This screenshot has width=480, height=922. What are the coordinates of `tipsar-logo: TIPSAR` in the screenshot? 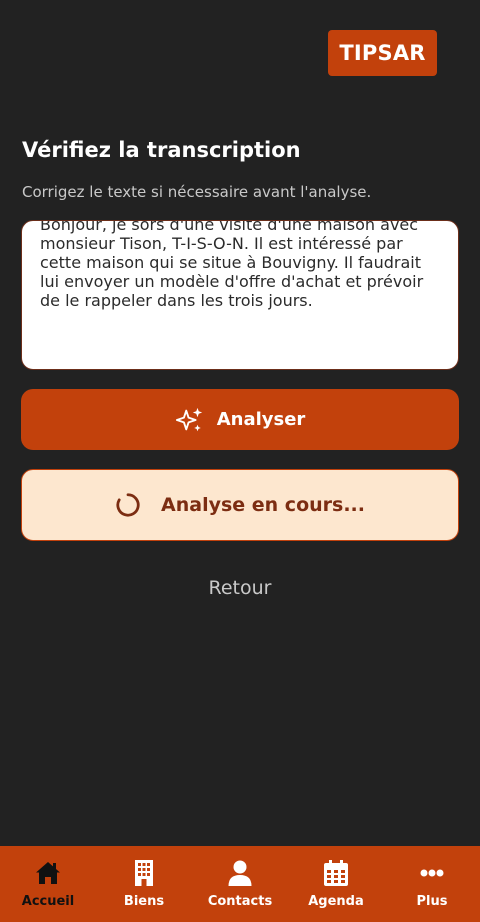 It's located at (382, 53).